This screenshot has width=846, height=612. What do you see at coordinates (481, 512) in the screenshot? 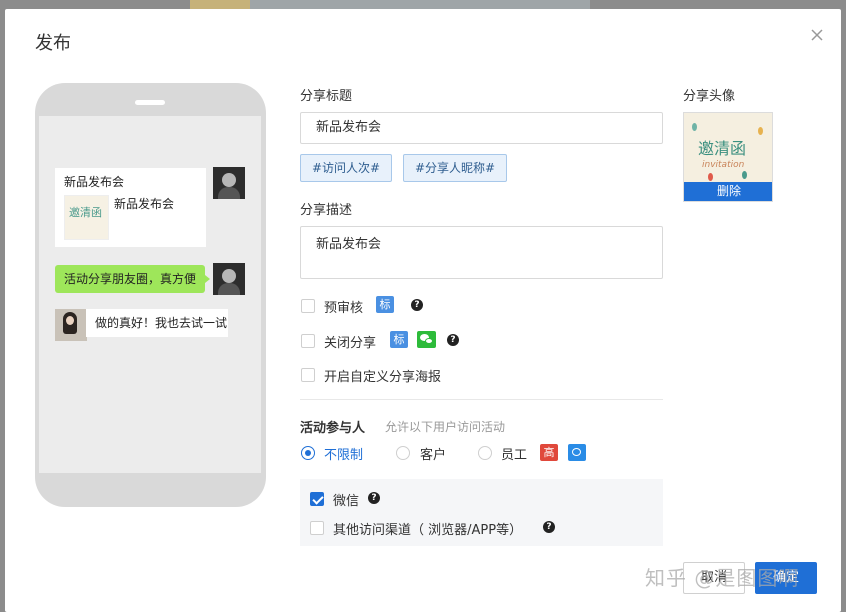
I see `channel-options-panel: 微信 ? 其他访问渠道（ 浏览器/APP等） ?` at bounding box center [481, 512].